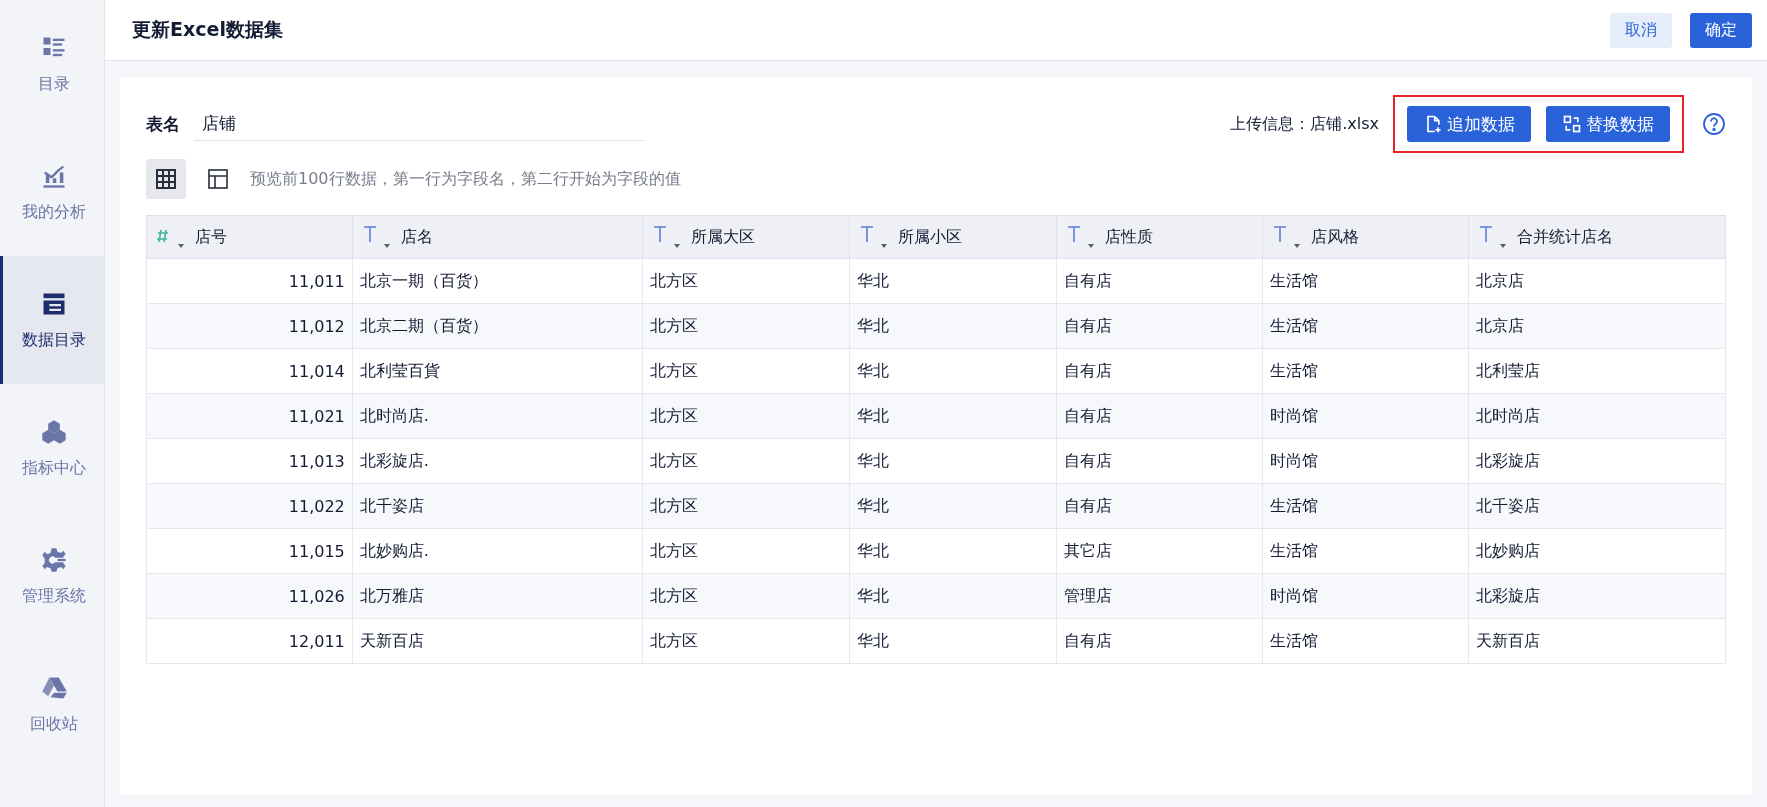 This screenshot has width=1767, height=807. I want to click on sidebar-item: 我的分析, so click(52, 192).